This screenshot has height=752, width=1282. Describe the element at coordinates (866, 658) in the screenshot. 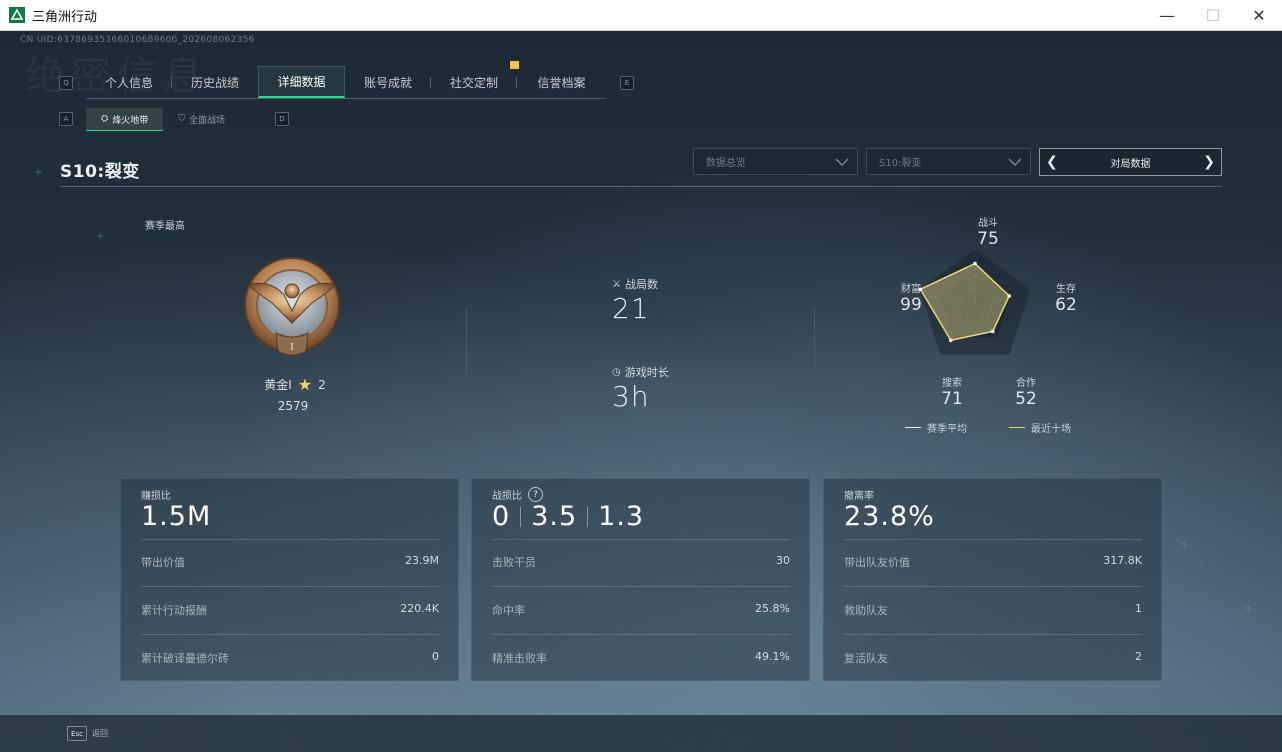

I see `stat-key: 复活队友` at that location.